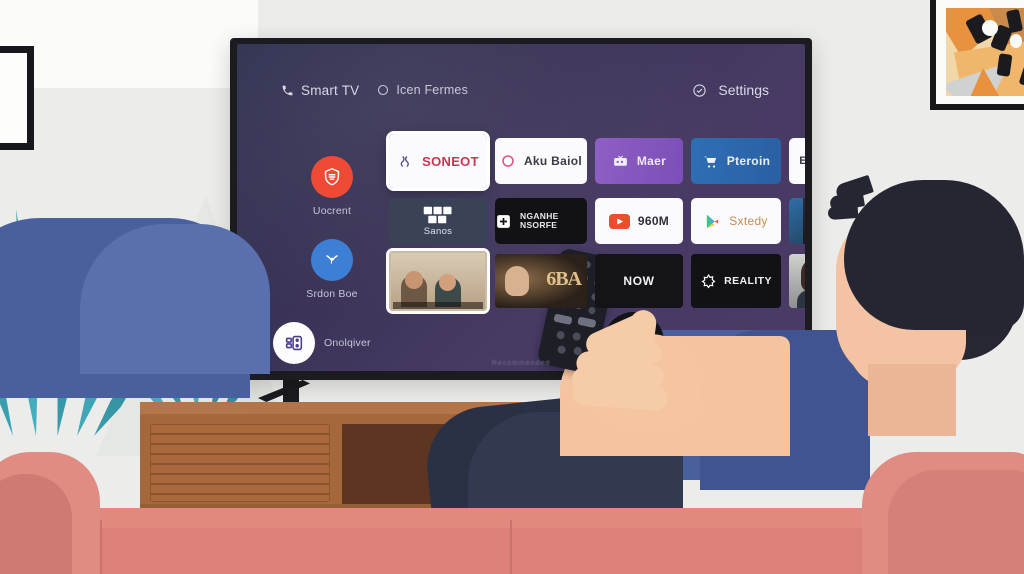  What do you see at coordinates (129, 44) in the screenshot?
I see `wall-highlight` at bounding box center [129, 44].